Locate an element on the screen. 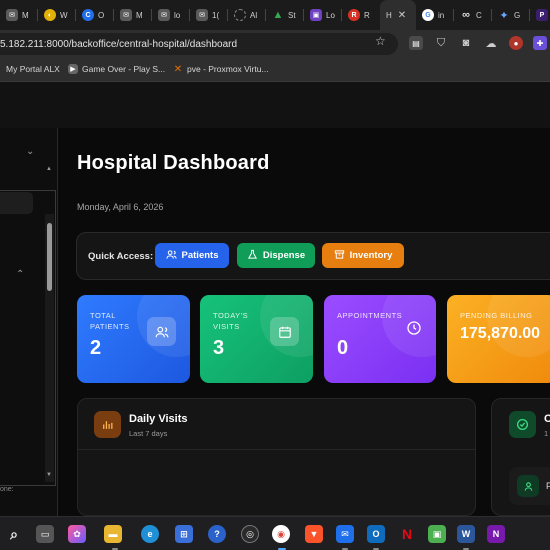 This screenshot has height=550, width=550. mail-app-icon: ✉ is located at coordinates (345, 534).